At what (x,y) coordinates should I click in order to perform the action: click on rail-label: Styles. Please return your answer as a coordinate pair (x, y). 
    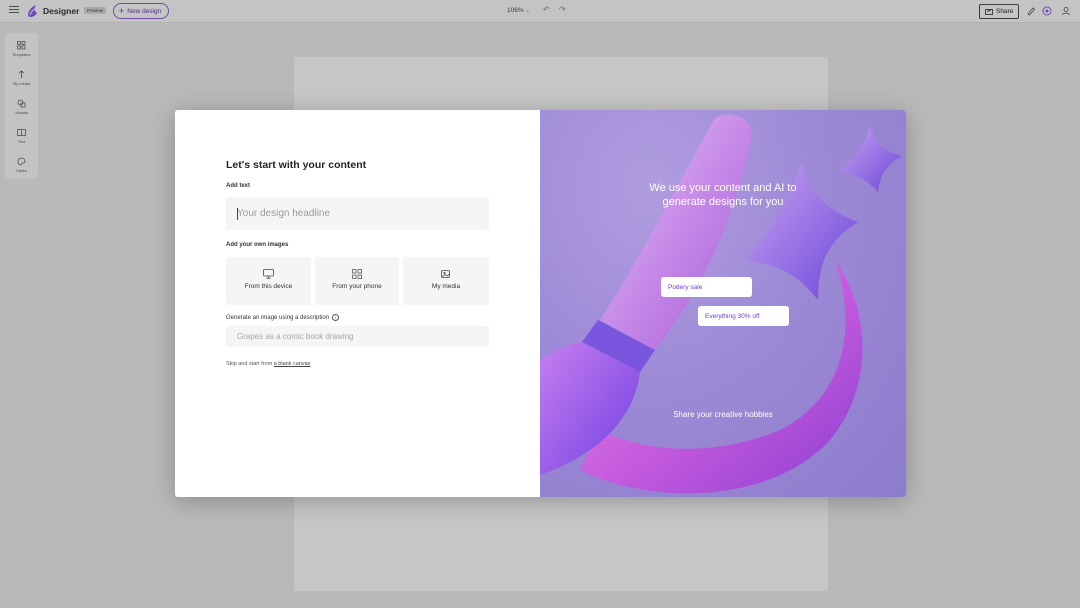
    Looking at the image, I should click on (21, 170).